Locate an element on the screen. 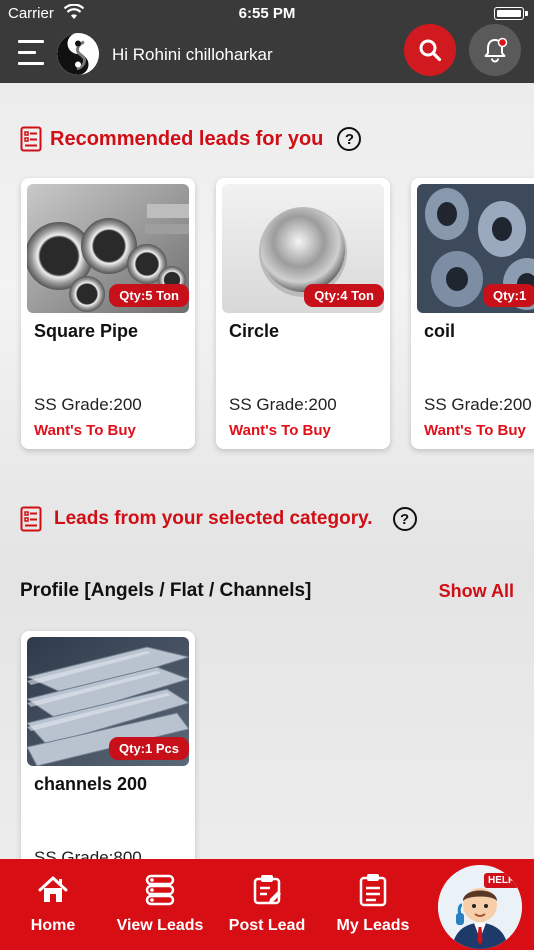  recommended-title-text: Recommended leads for you is located at coordinates (187, 138).